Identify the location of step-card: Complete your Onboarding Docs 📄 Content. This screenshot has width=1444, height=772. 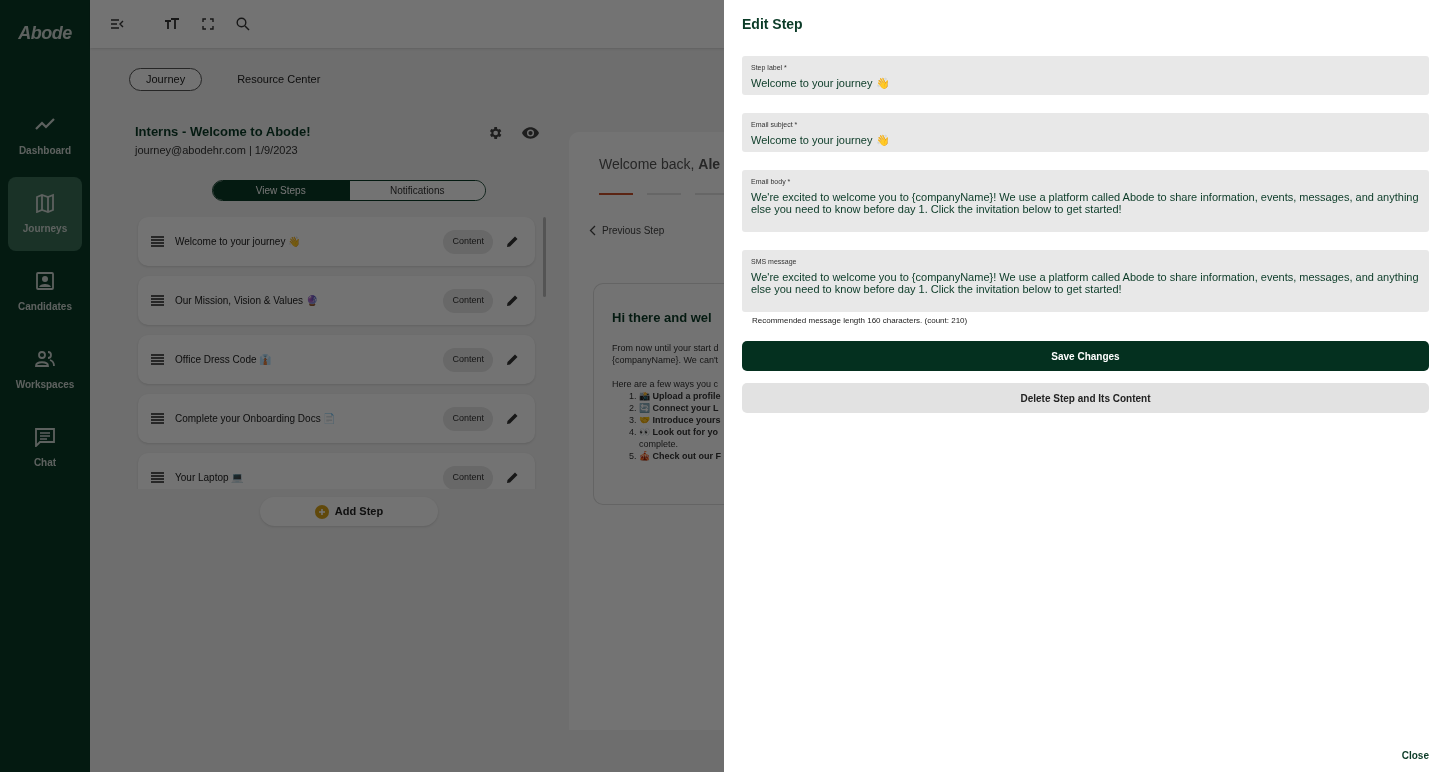
(336, 418).